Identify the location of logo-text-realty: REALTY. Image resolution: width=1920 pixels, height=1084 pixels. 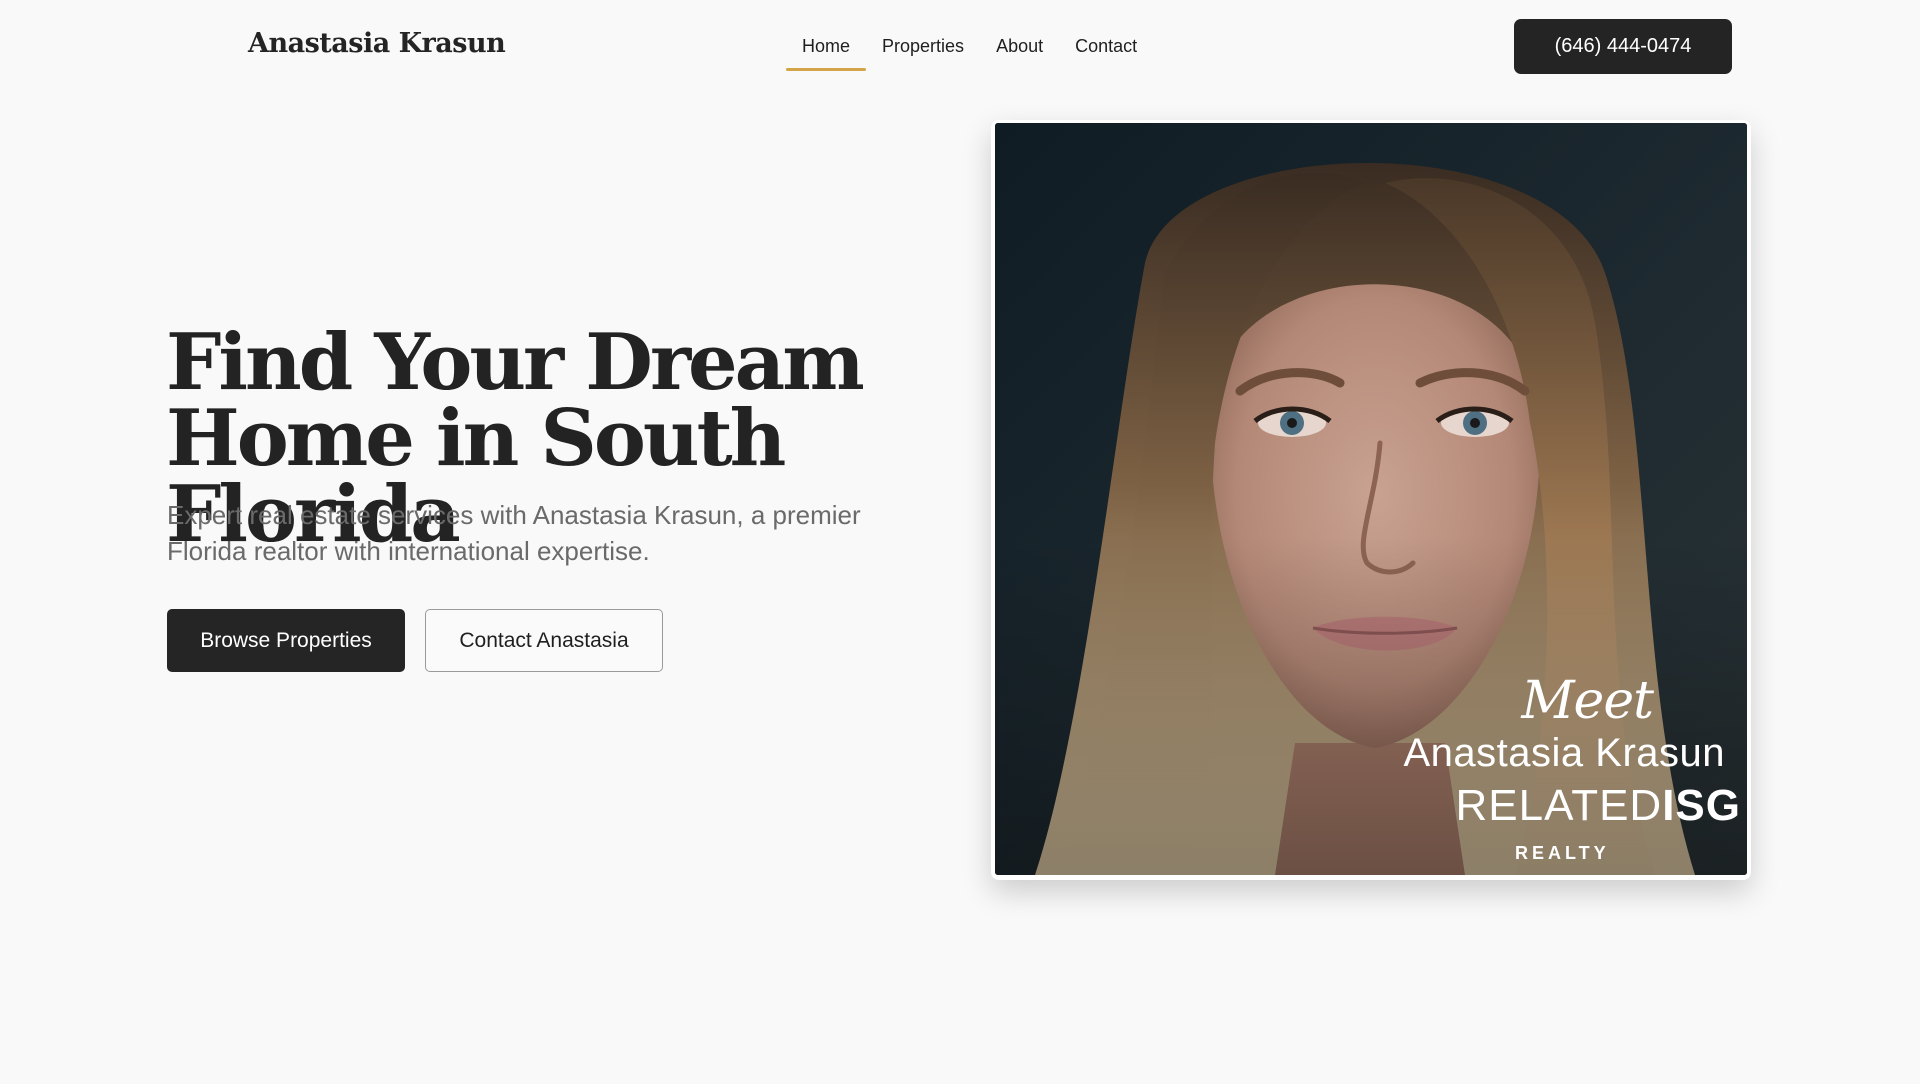
(1562, 853).